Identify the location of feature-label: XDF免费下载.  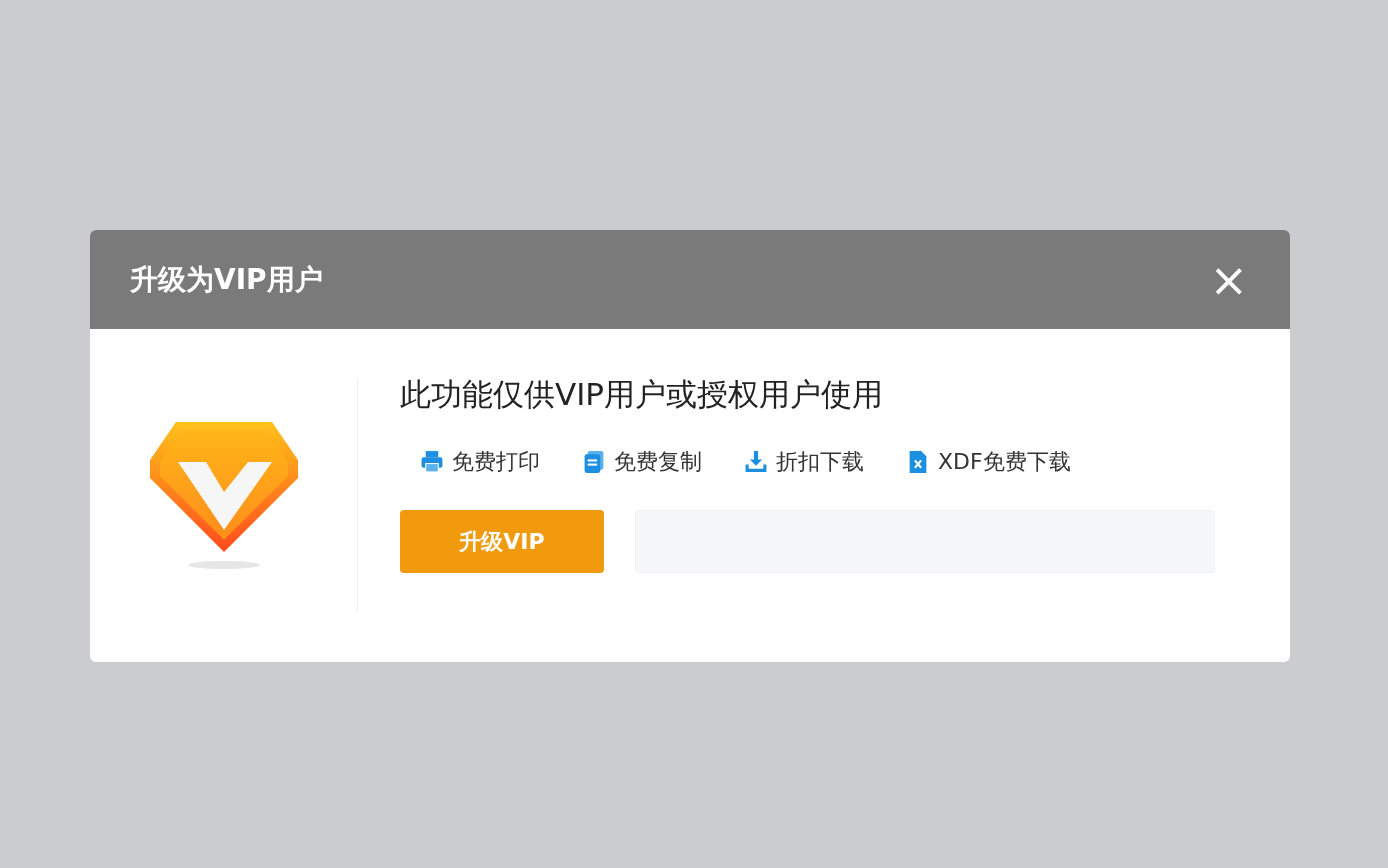
(1004, 462).